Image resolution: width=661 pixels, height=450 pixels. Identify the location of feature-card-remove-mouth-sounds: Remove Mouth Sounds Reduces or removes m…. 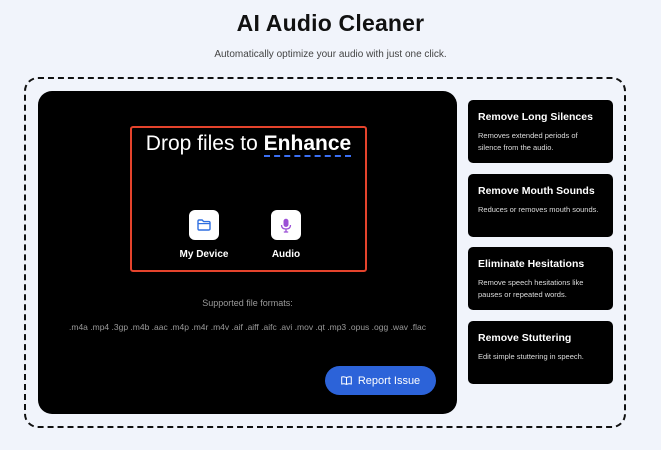
(540, 205).